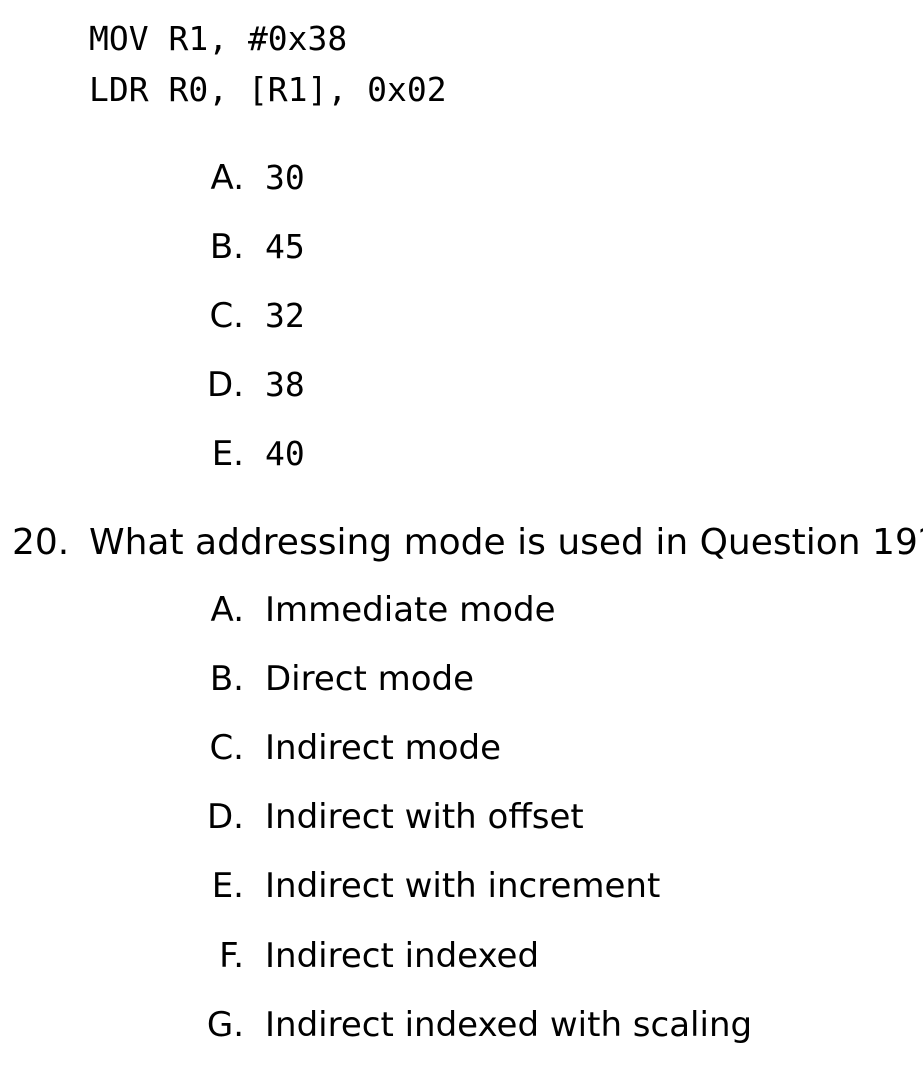 Image resolution: width=923 pixels, height=1088 pixels. Describe the element at coordinates (461, 385) in the screenshot. I see `q19-option-d: D. 38` at that location.